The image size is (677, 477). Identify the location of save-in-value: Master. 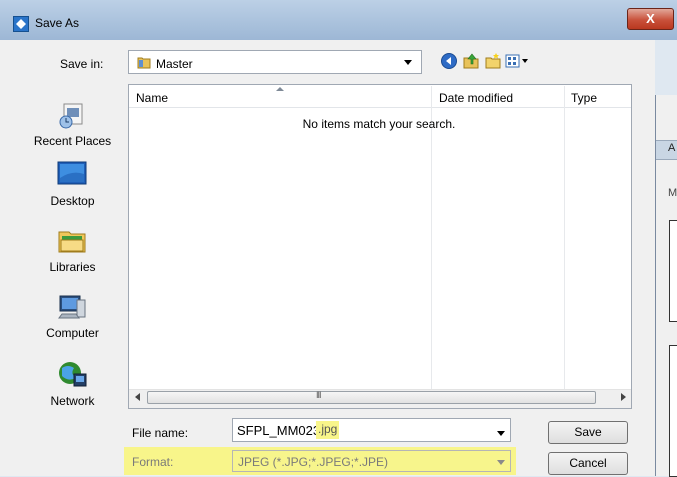
(174, 64).